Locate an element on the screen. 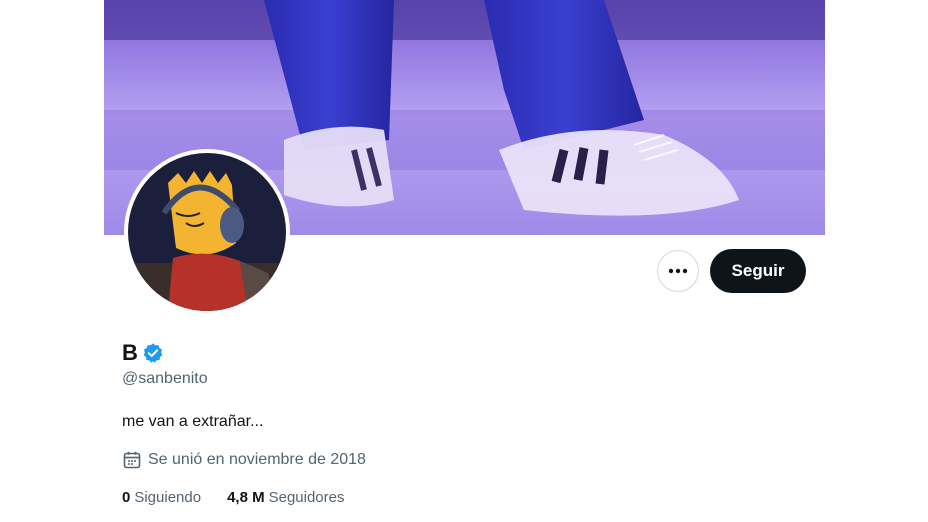 This screenshot has width=928, height=522. verified-badge-icon is located at coordinates (153, 353).